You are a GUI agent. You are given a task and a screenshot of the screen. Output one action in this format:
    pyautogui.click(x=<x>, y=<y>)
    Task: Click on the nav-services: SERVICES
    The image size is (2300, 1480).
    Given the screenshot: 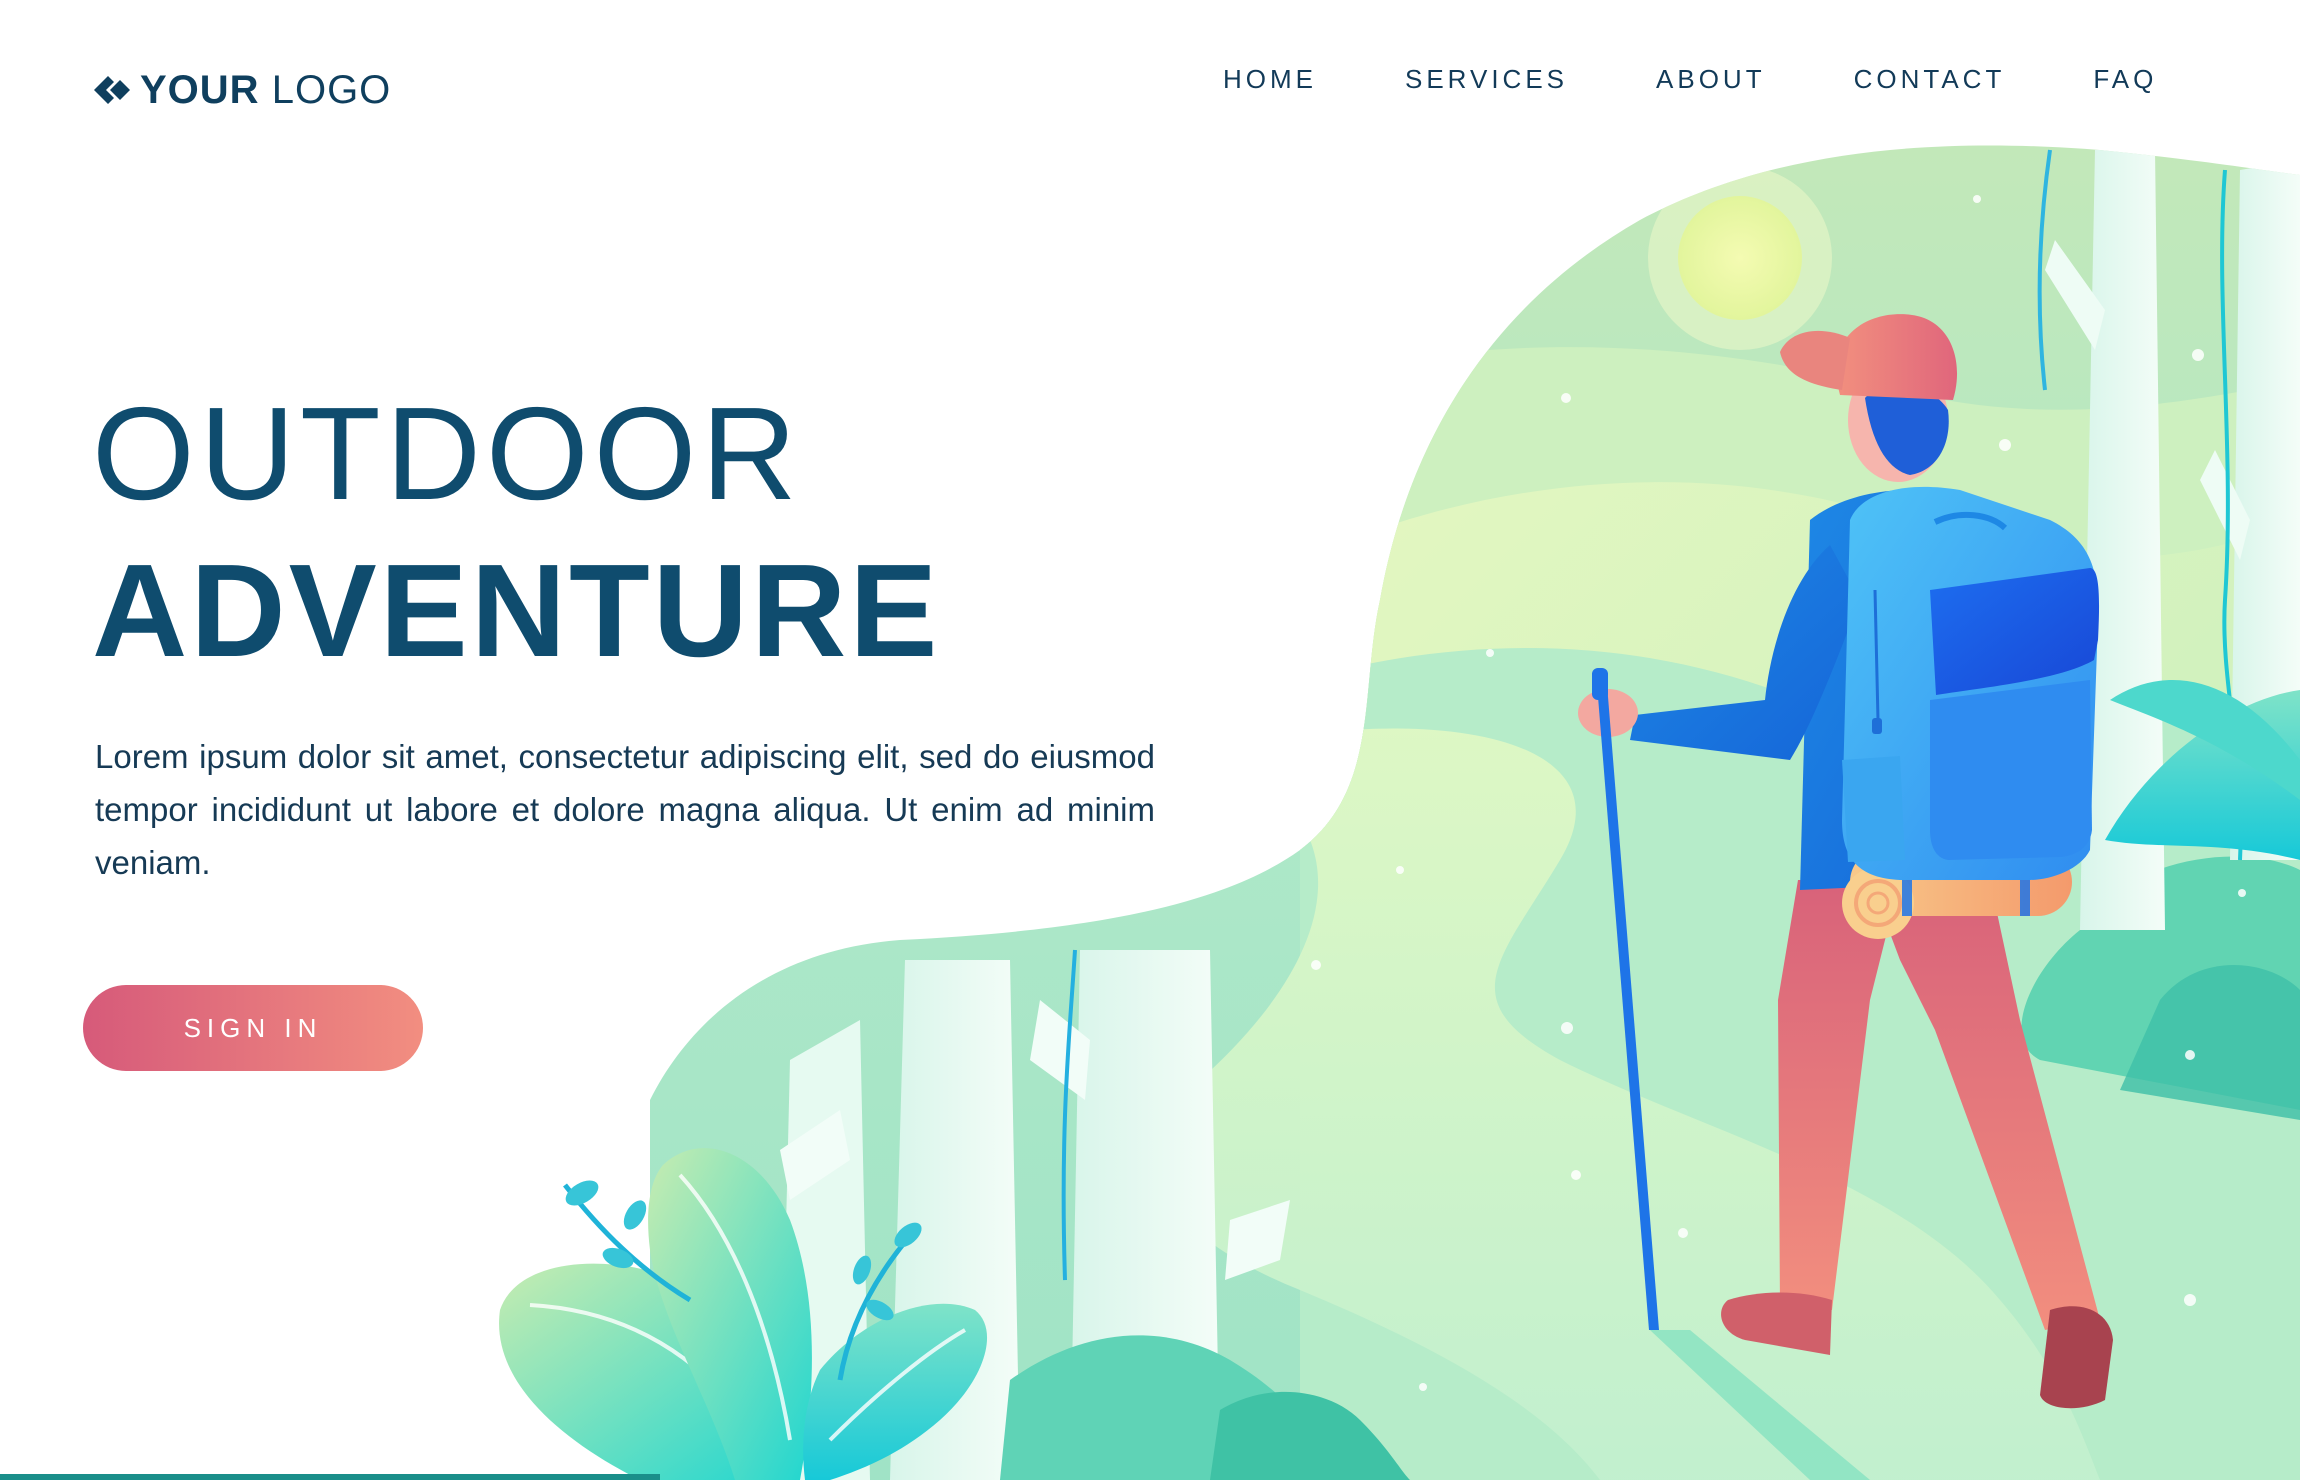 What is the action you would take?
    pyautogui.click(x=1486, y=79)
    